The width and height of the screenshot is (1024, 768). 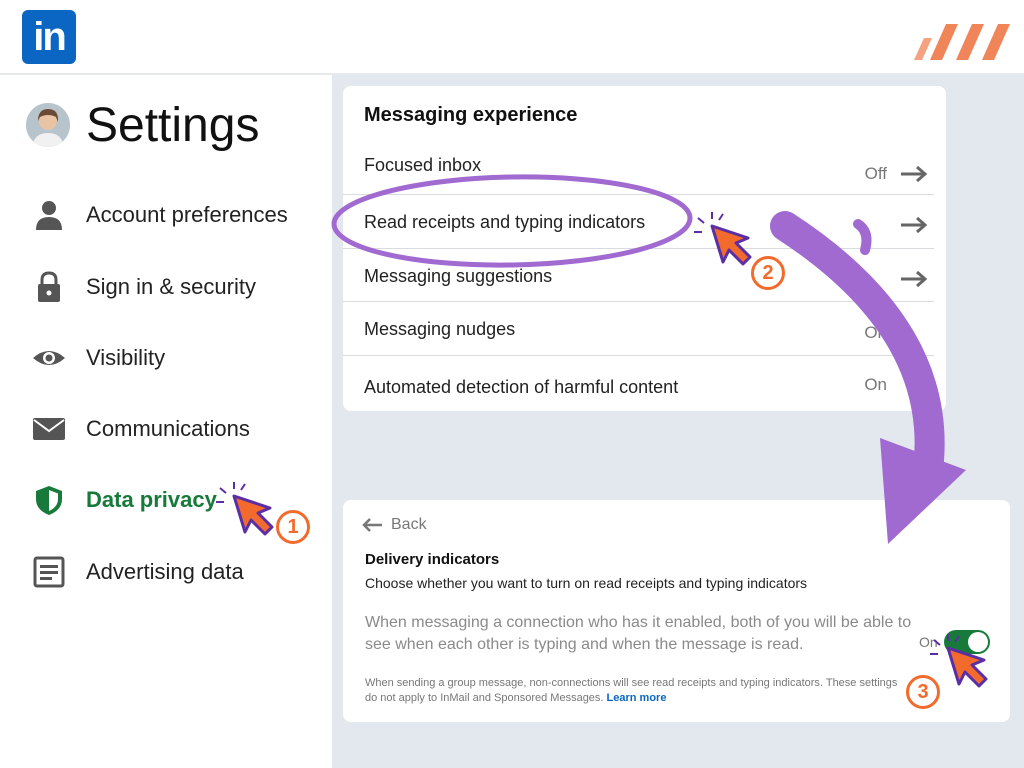 What do you see at coordinates (49, 215) in the screenshot?
I see `person-icon` at bounding box center [49, 215].